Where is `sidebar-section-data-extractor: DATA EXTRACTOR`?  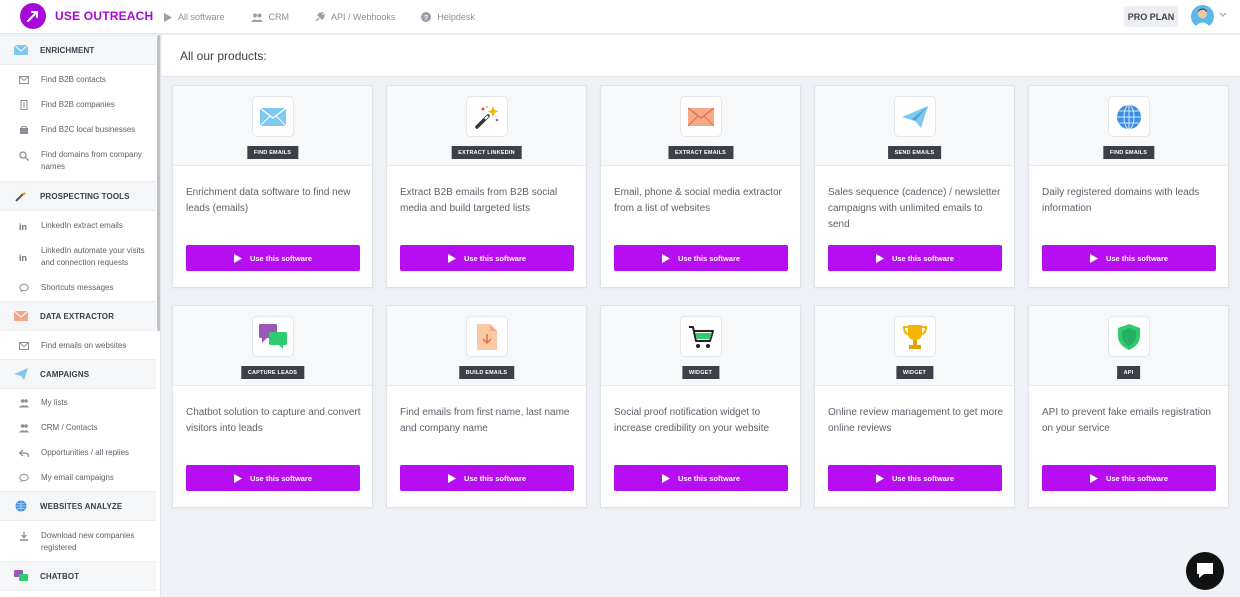
sidebar-section-data-extractor: DATA EXTRACTOR is located at coordinates (78, 316).